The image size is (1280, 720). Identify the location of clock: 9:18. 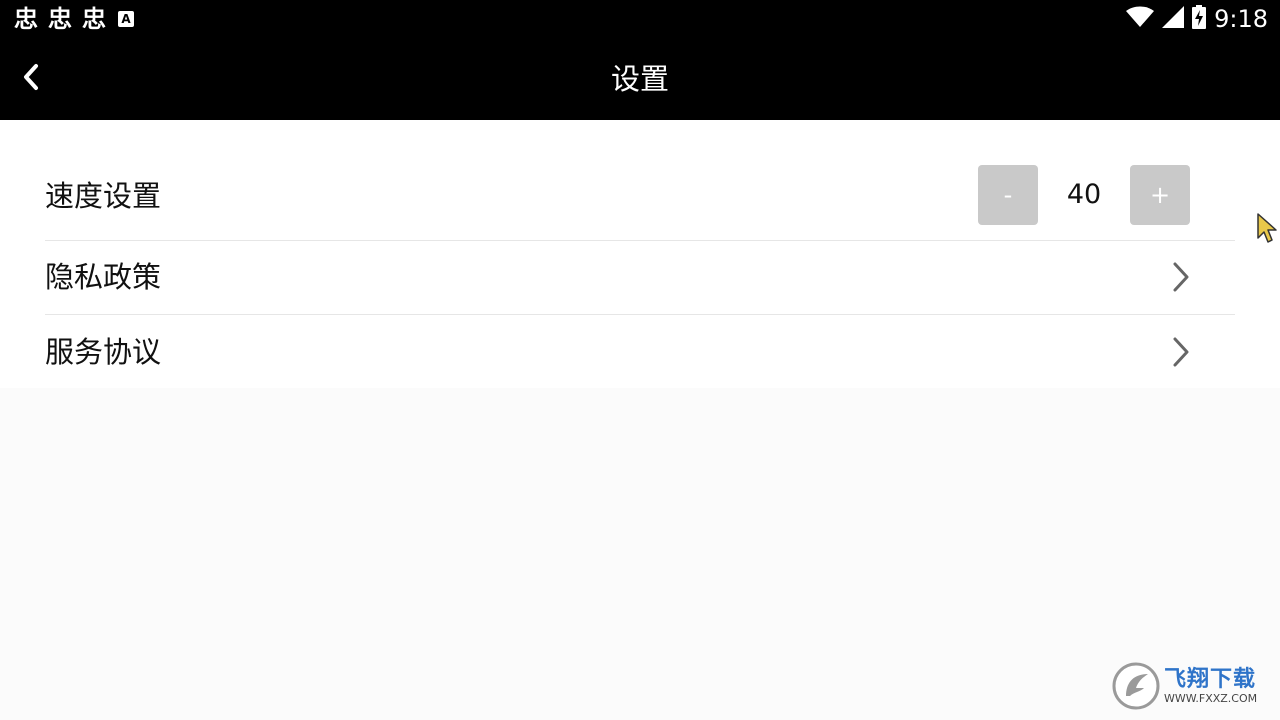
(1241, 19).